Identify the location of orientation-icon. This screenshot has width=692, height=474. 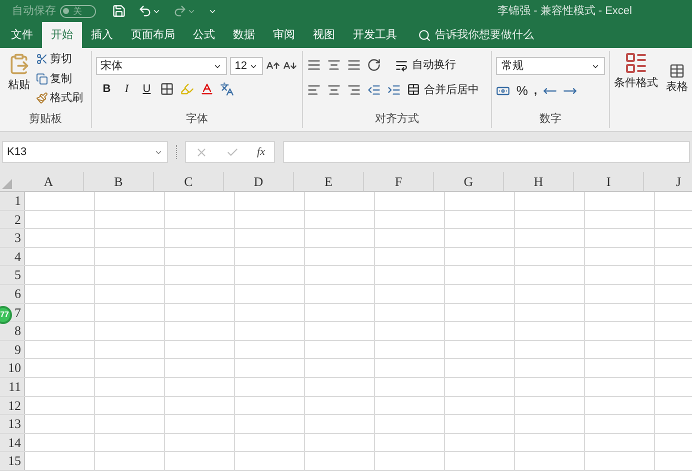
(374, 65).